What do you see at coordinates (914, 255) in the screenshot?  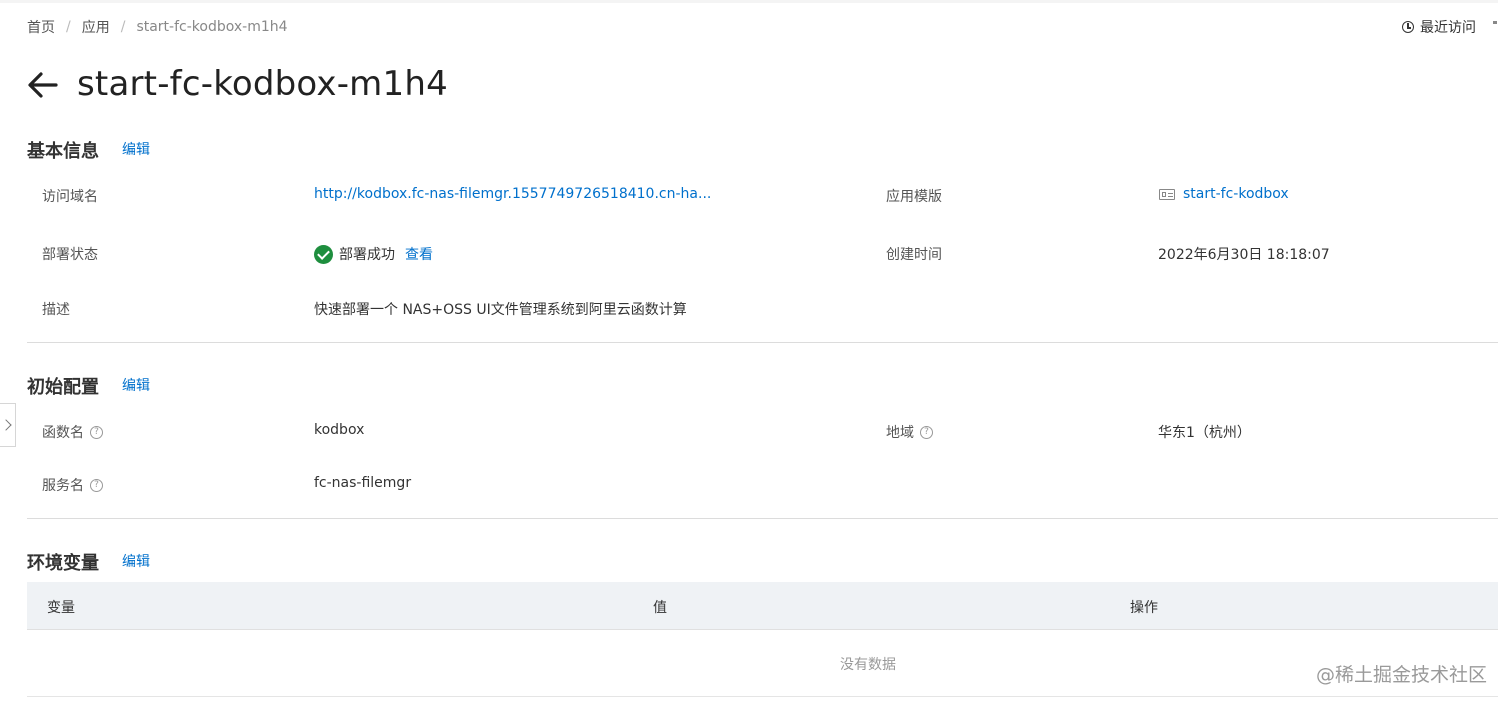 I see `created-time-label: 创建时间` at bounding box center [914, 255].